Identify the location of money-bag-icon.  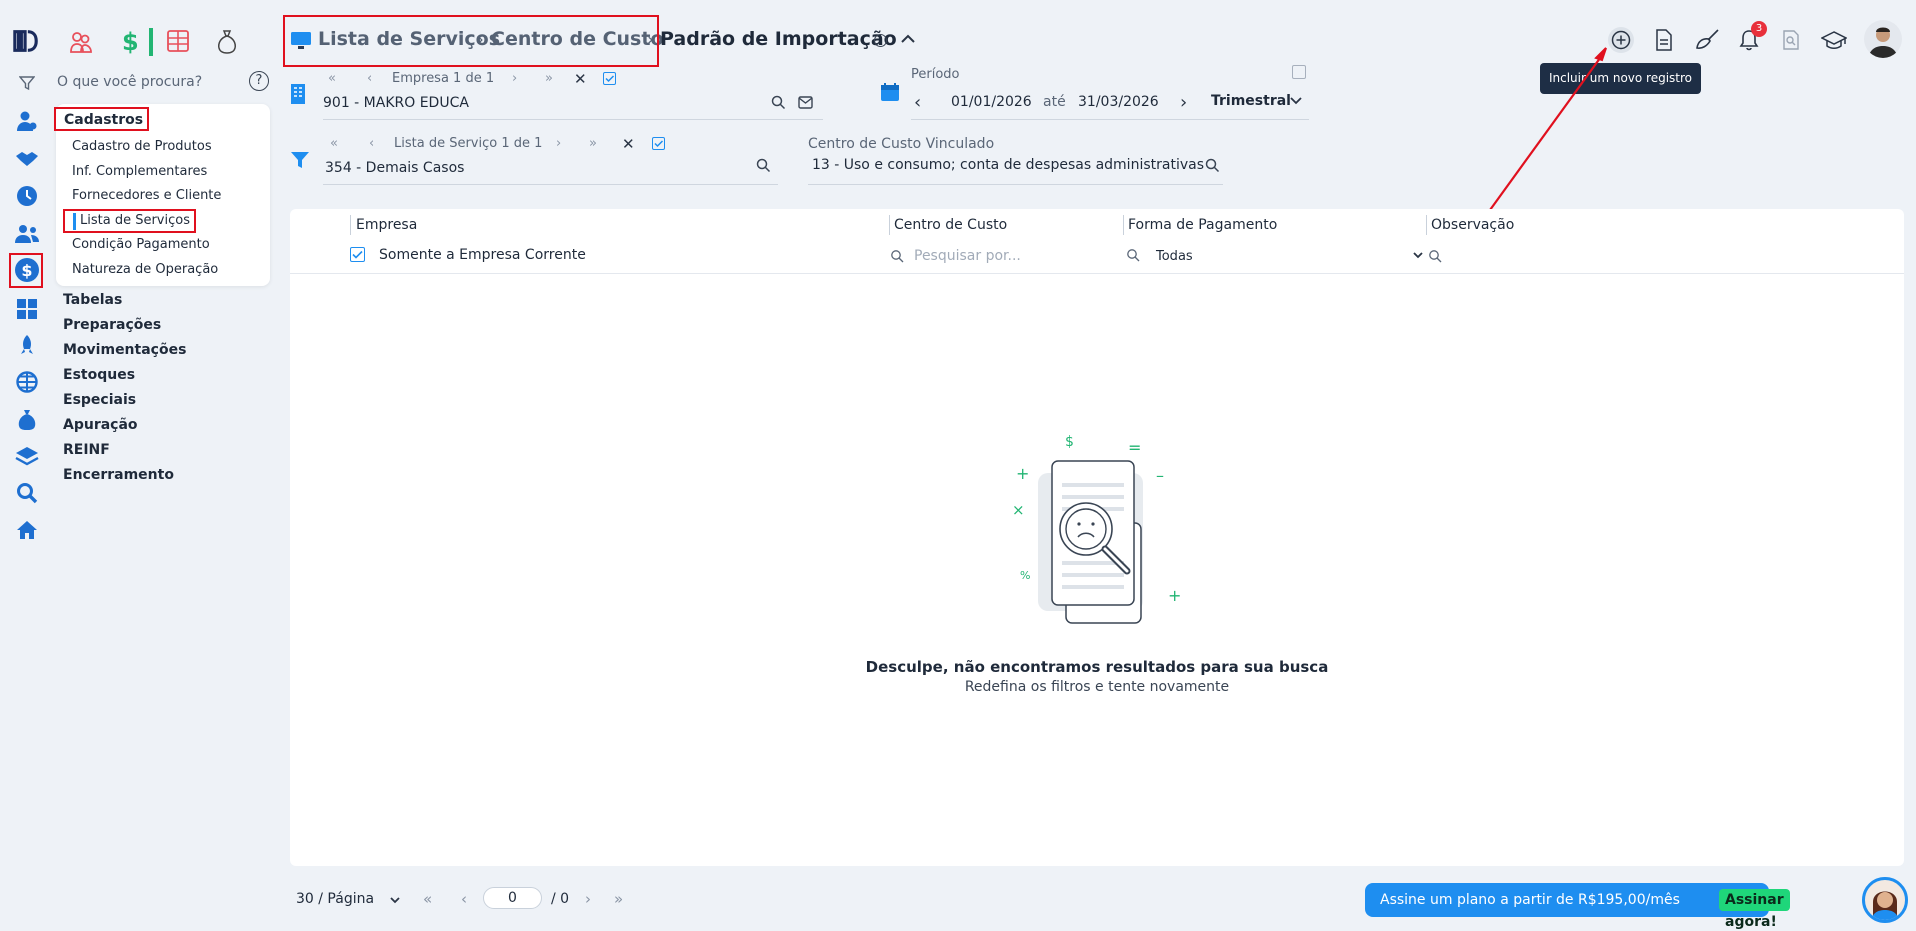
(27, 420).